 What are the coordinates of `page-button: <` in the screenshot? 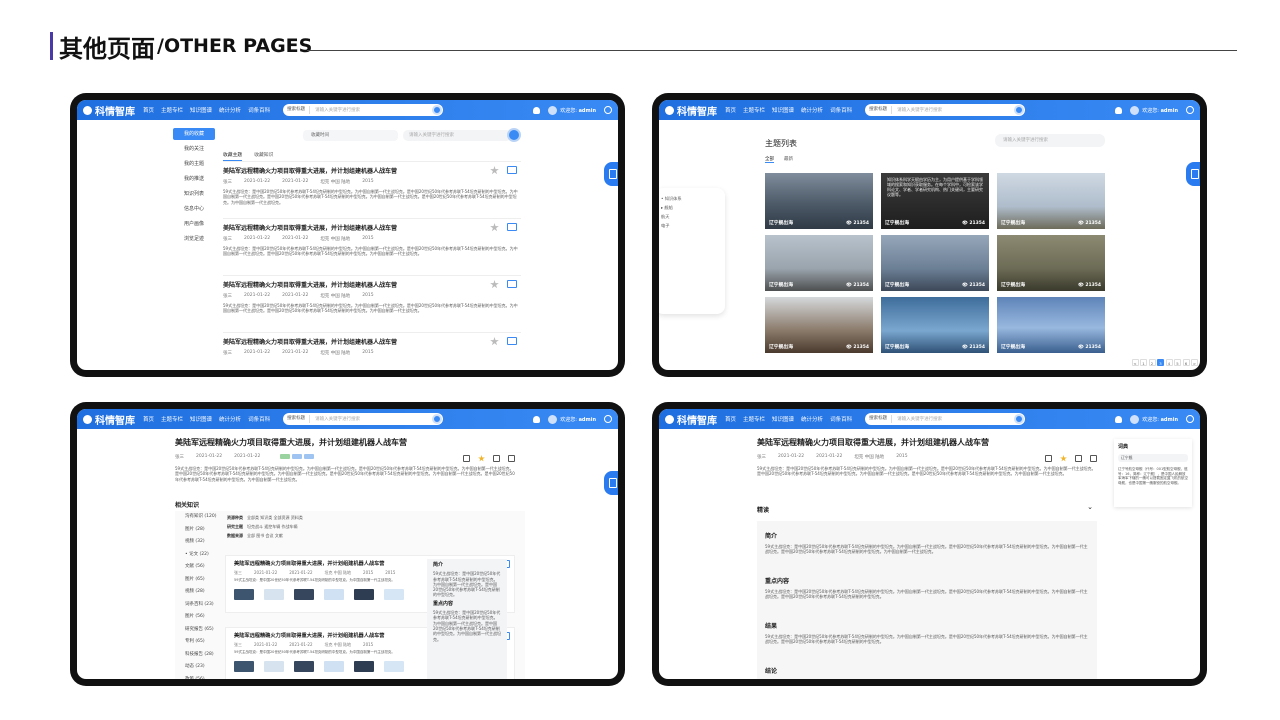 It's located at (1135, 362).